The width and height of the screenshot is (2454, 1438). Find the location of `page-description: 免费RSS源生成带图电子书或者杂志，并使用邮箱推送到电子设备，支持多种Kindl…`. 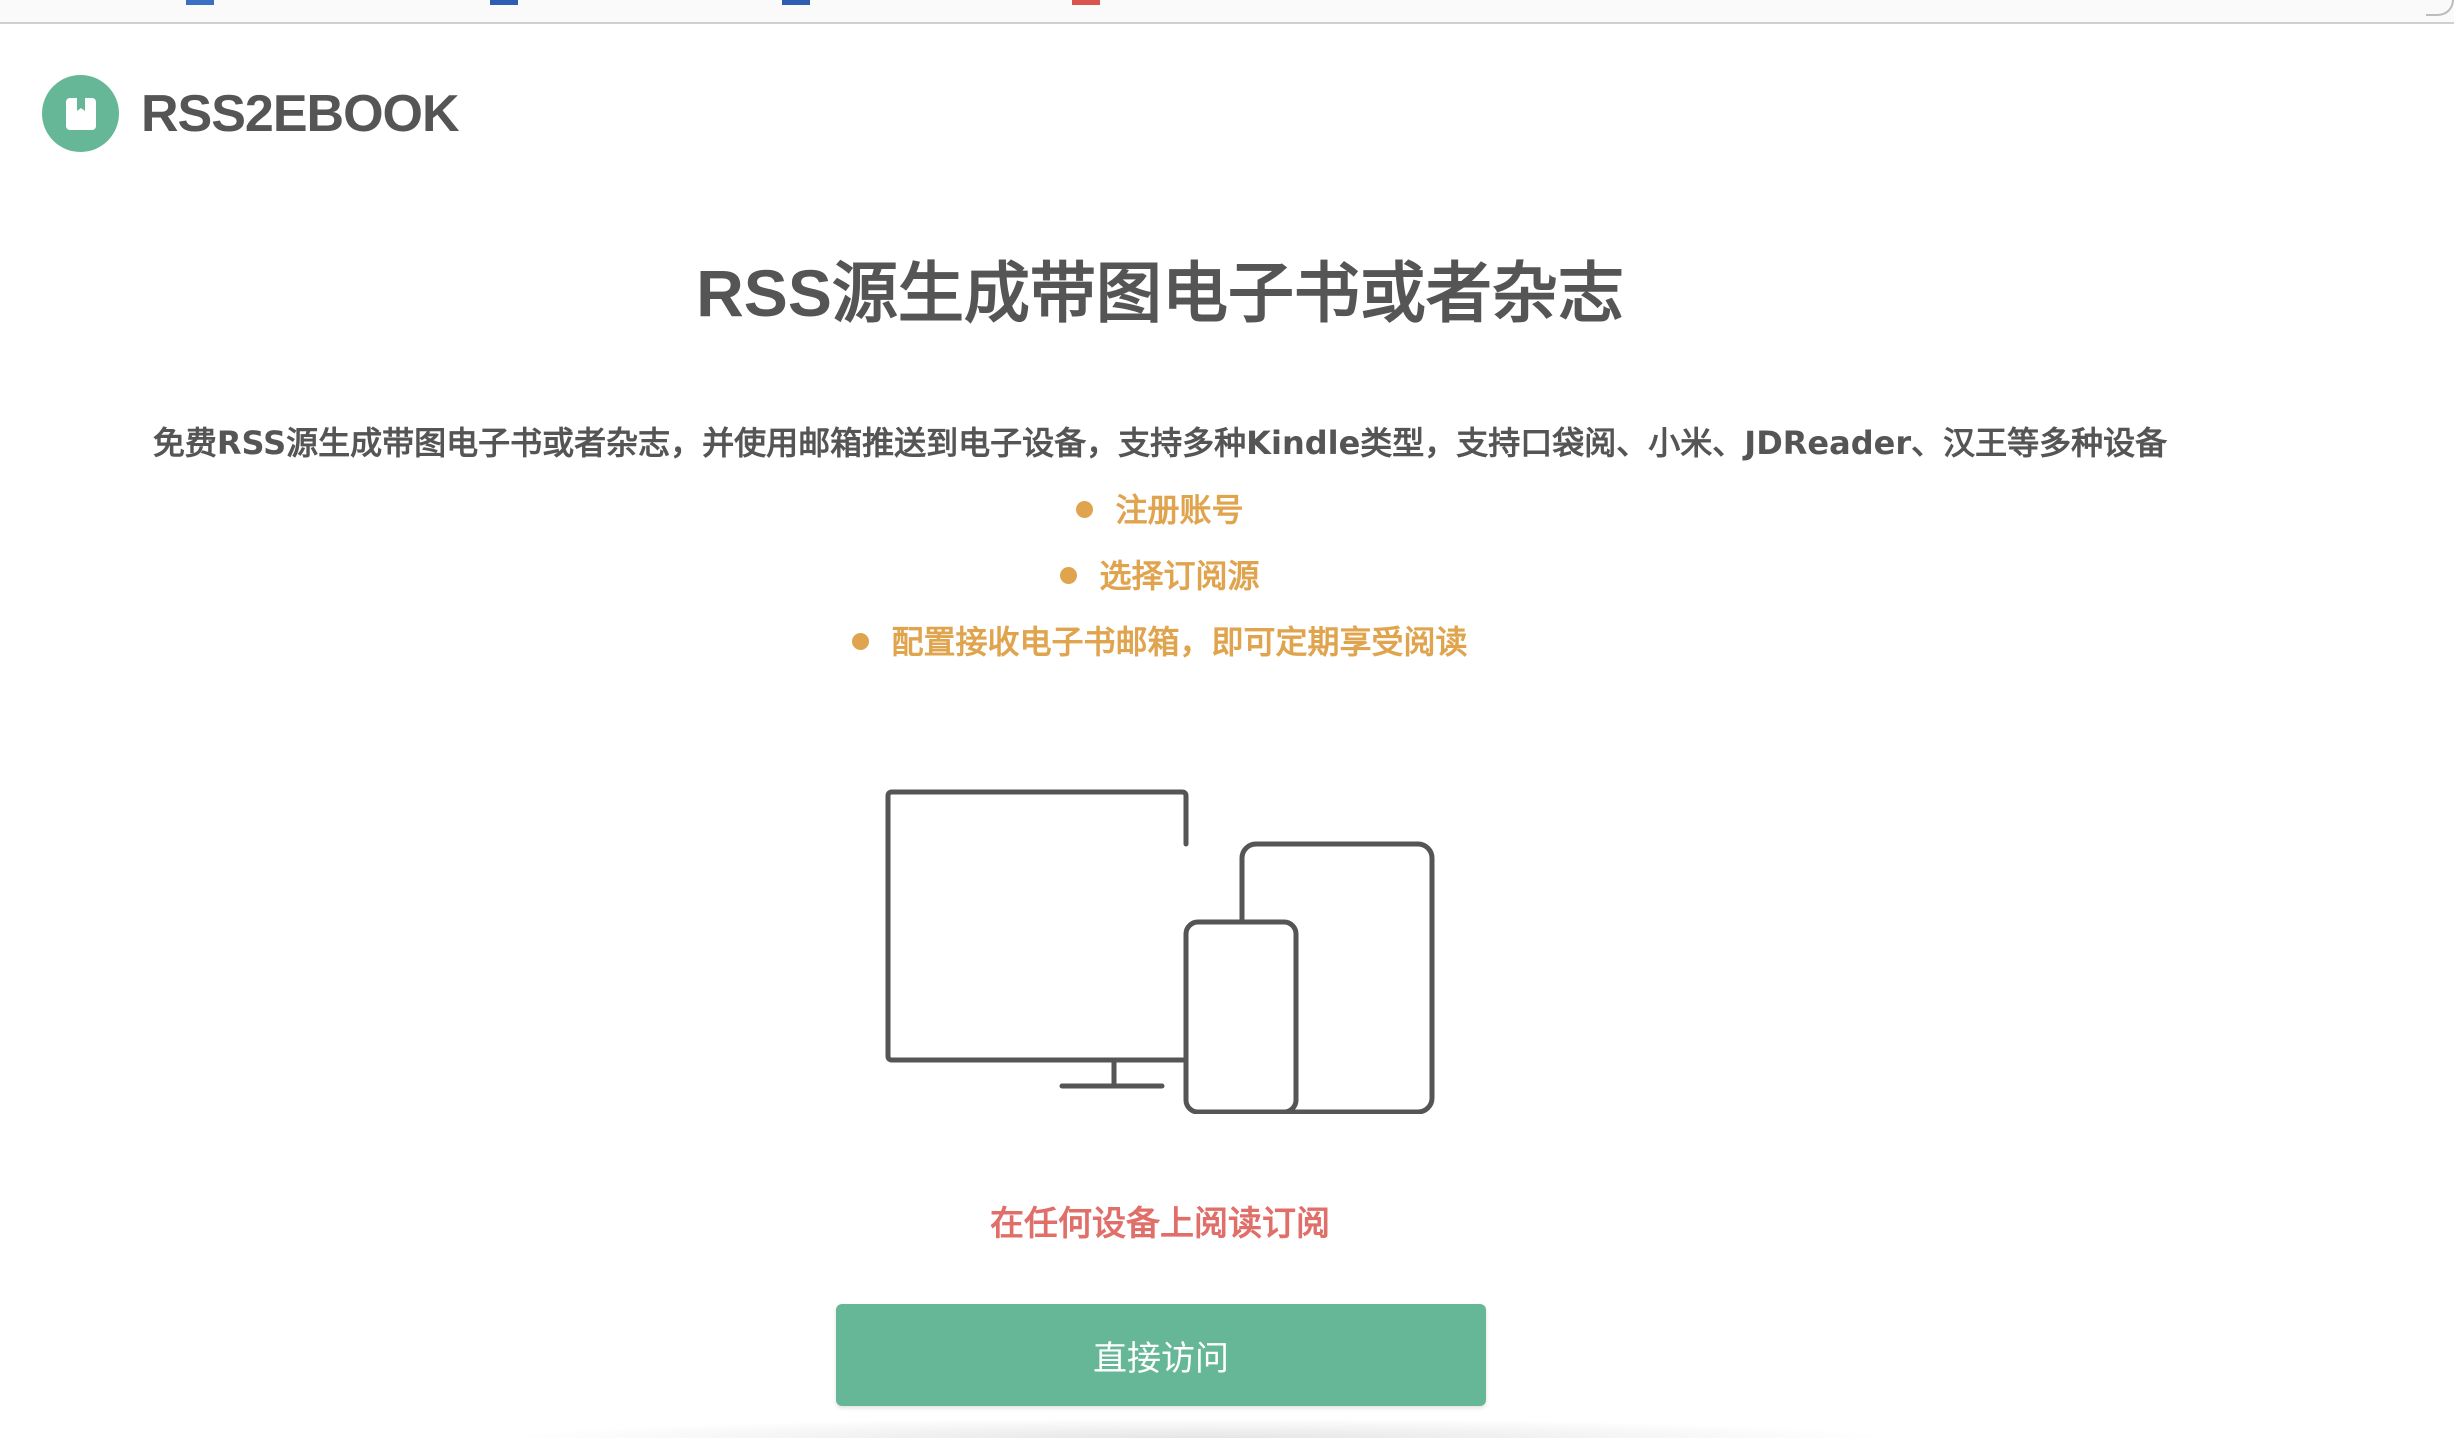

page-description: 免费RSS源生成带图电子书或者杂志，并使用邮箱推送到电子设备，支持多种Kindl… is located at coordinates (1160, 443).